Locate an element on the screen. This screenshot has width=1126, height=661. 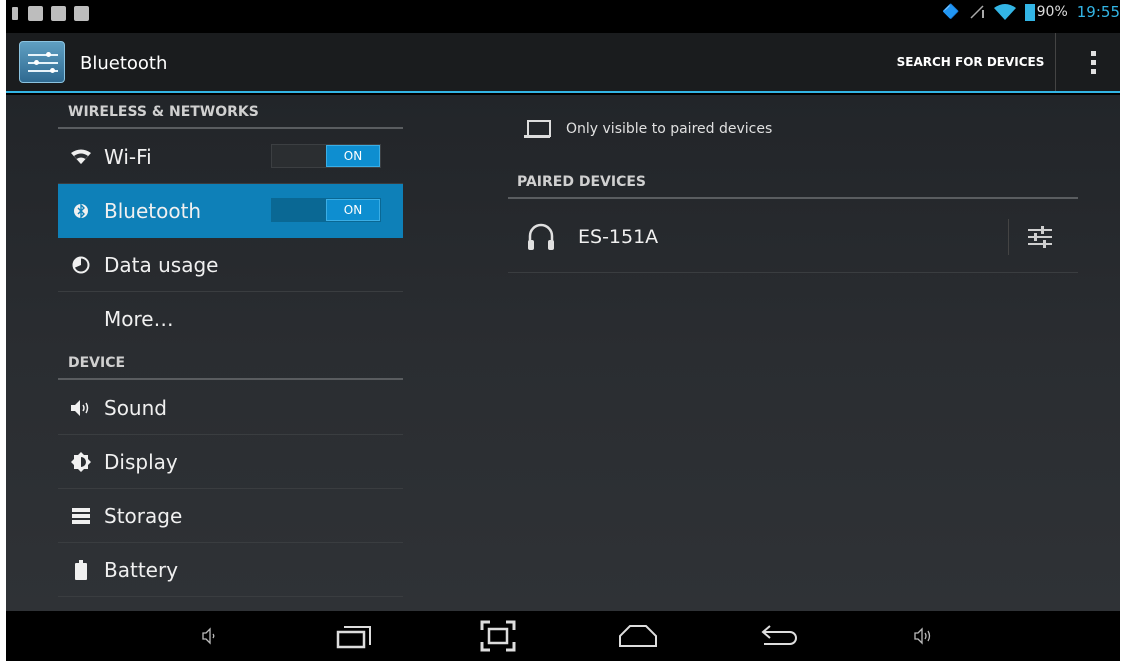
section-header-wireless: WIRELESS & NETWORKS is located at coordinates (230, 112).